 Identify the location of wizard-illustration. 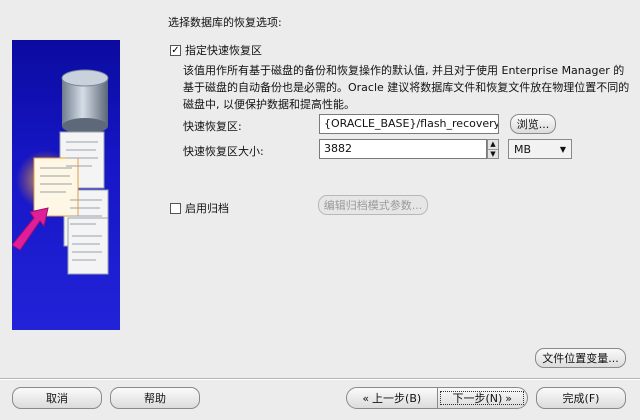
(66, 185).